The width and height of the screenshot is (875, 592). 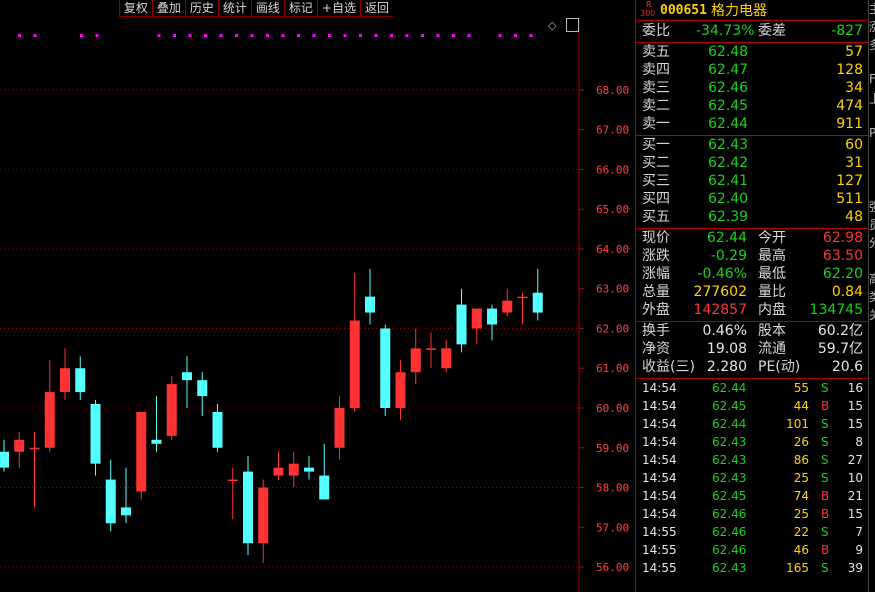 What do you see at coordinates (847, 367) in the screenshot?
I see `finance-value: 20.6` at bounding box center [847, 367].